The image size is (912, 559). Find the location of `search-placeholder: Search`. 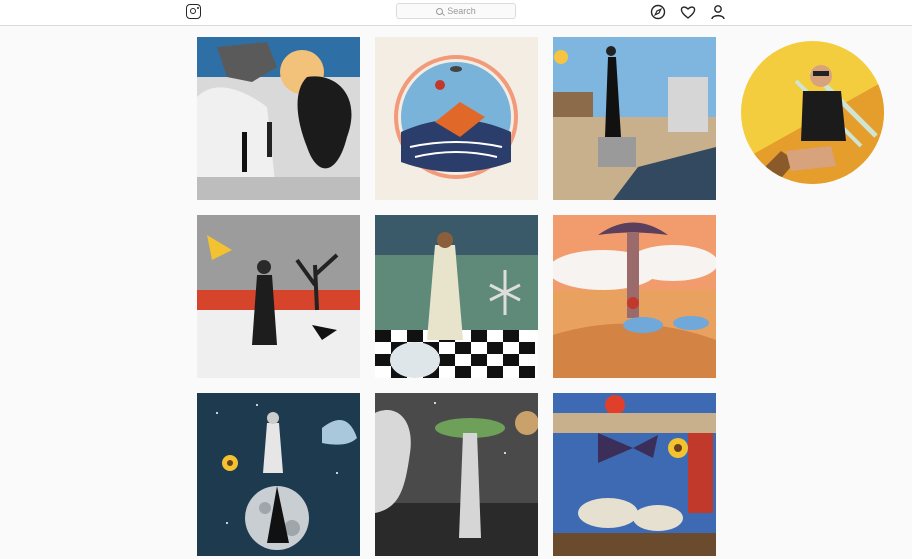

search-placeholder: Search is located at coordinates (461, 11).